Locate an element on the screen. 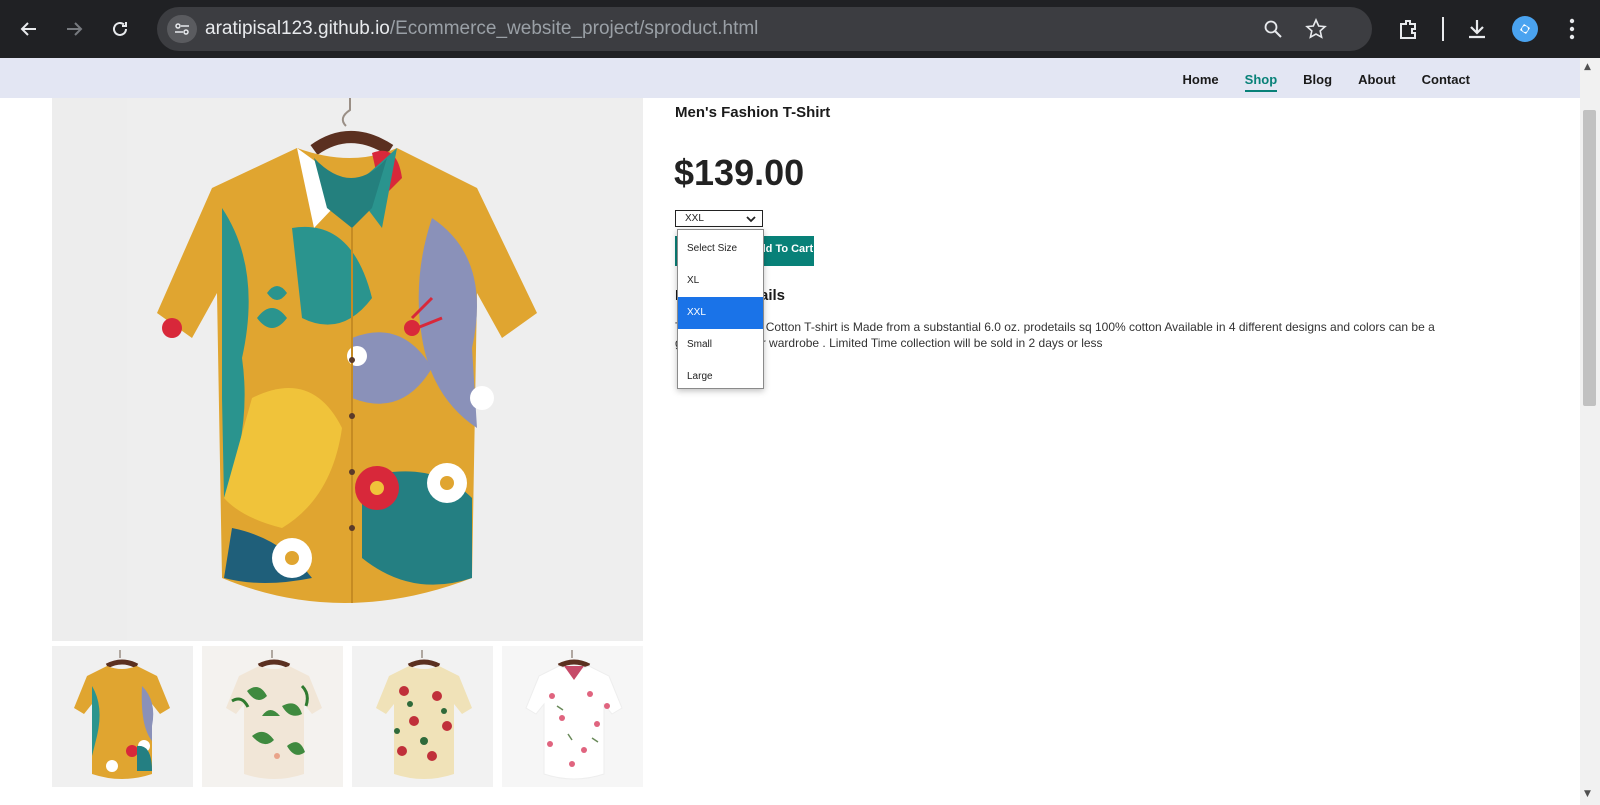 The image size is (1600, 805). product-title: Men's Fashion T-Shirt is located at coordinates (753, 112).